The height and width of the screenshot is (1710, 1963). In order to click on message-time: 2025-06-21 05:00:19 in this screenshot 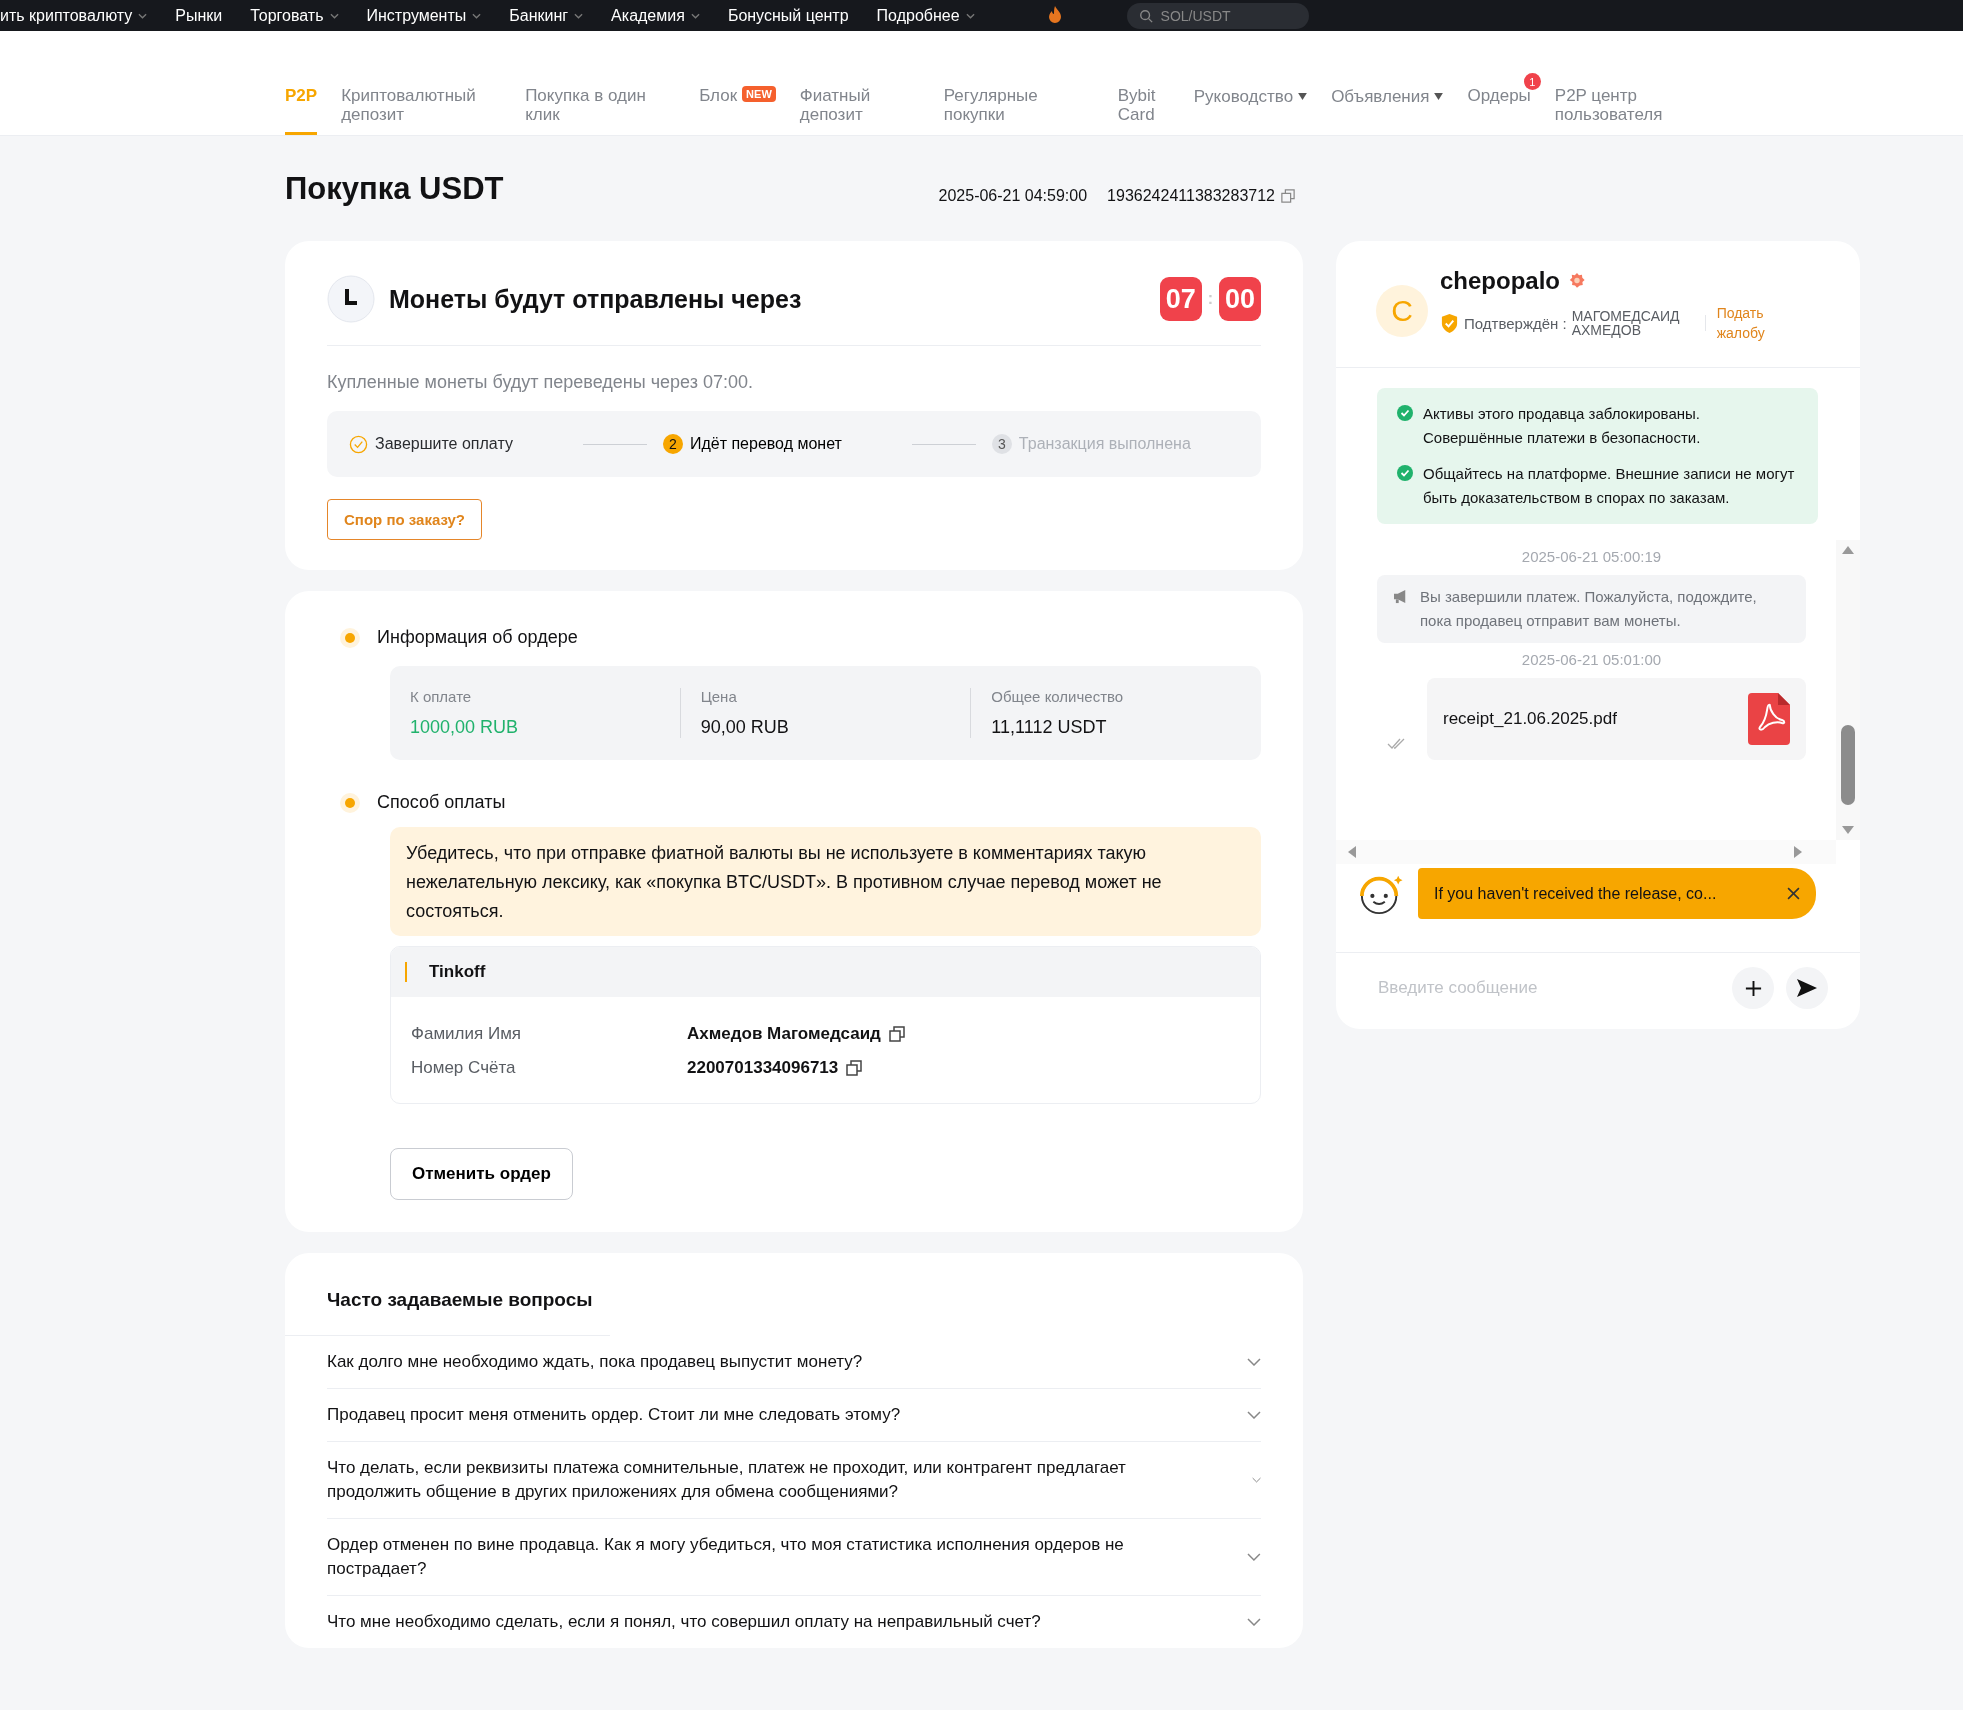, I will do `click(1591, 556)`.